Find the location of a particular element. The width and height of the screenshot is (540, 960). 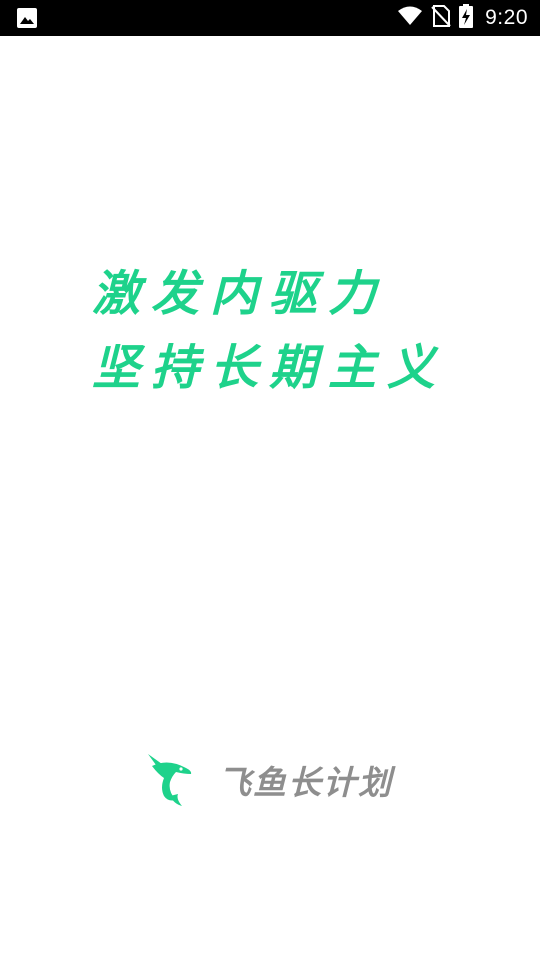

battery-charging-icon is located at coordinates (466, 18).